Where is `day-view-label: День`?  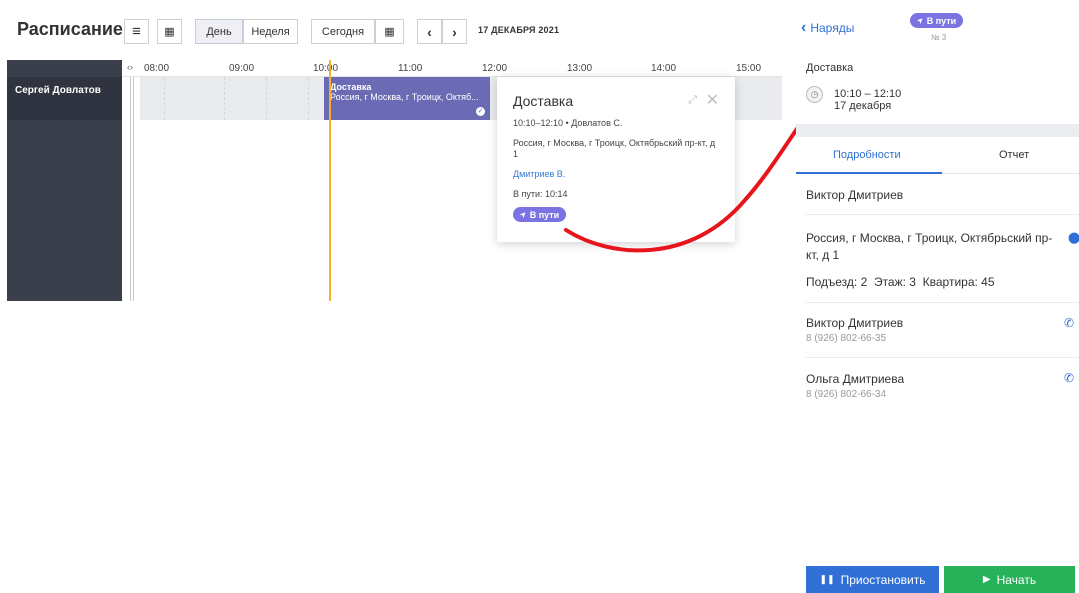 day-view-label: День is located at coordinates (219, 31).